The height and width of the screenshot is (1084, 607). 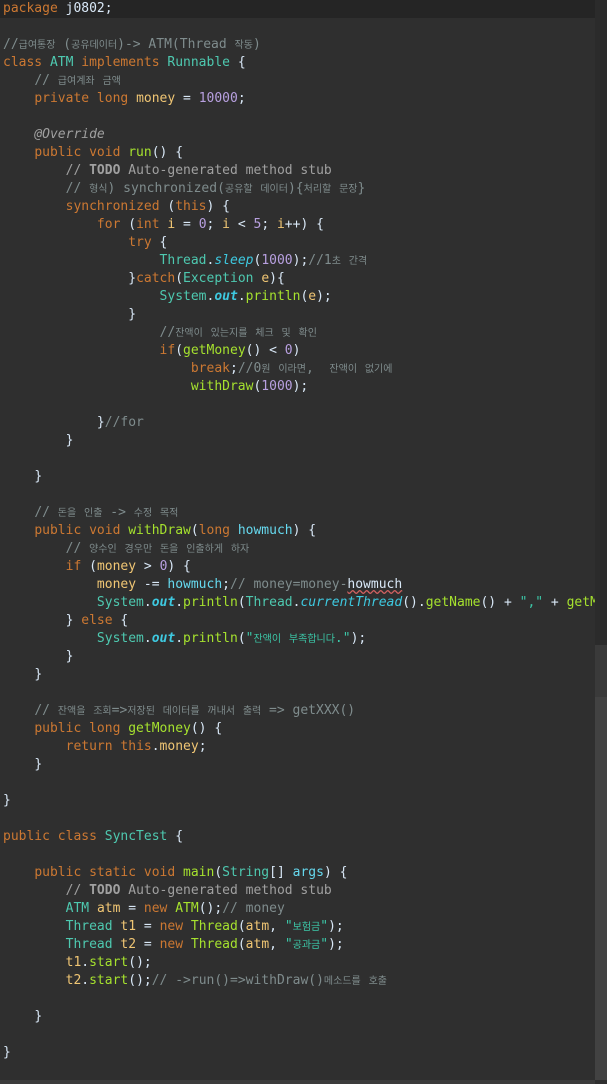 I want to click on code-line: }catch(Exception e){, so click(x=144, y=279).